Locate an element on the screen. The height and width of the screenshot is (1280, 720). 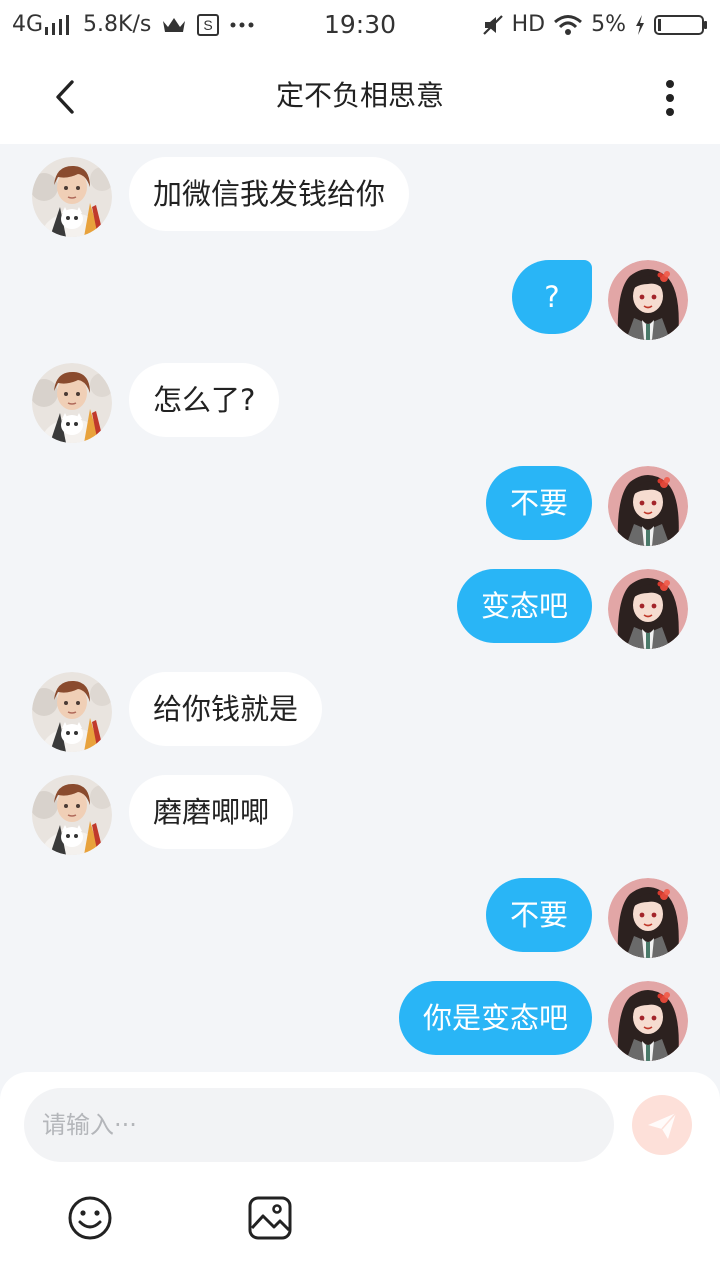
more-vertical-icon is located at coordinates (670, 98).